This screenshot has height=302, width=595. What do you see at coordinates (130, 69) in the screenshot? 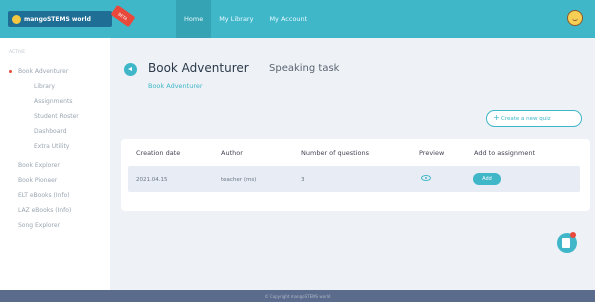
I see `back-arrow-icon` at bounding box center [130, 69].